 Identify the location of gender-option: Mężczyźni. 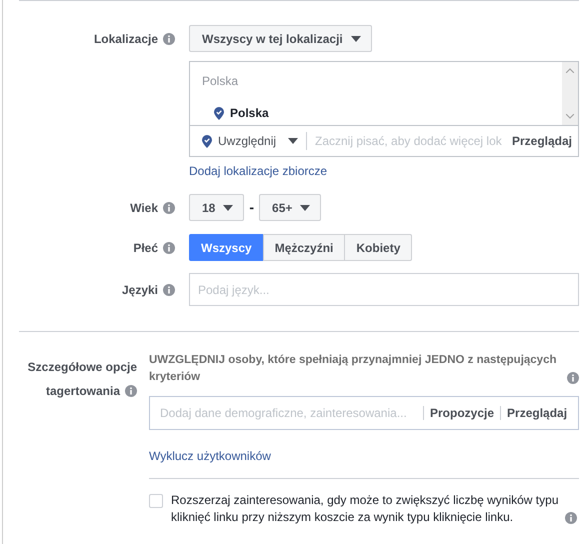
(304, 247).